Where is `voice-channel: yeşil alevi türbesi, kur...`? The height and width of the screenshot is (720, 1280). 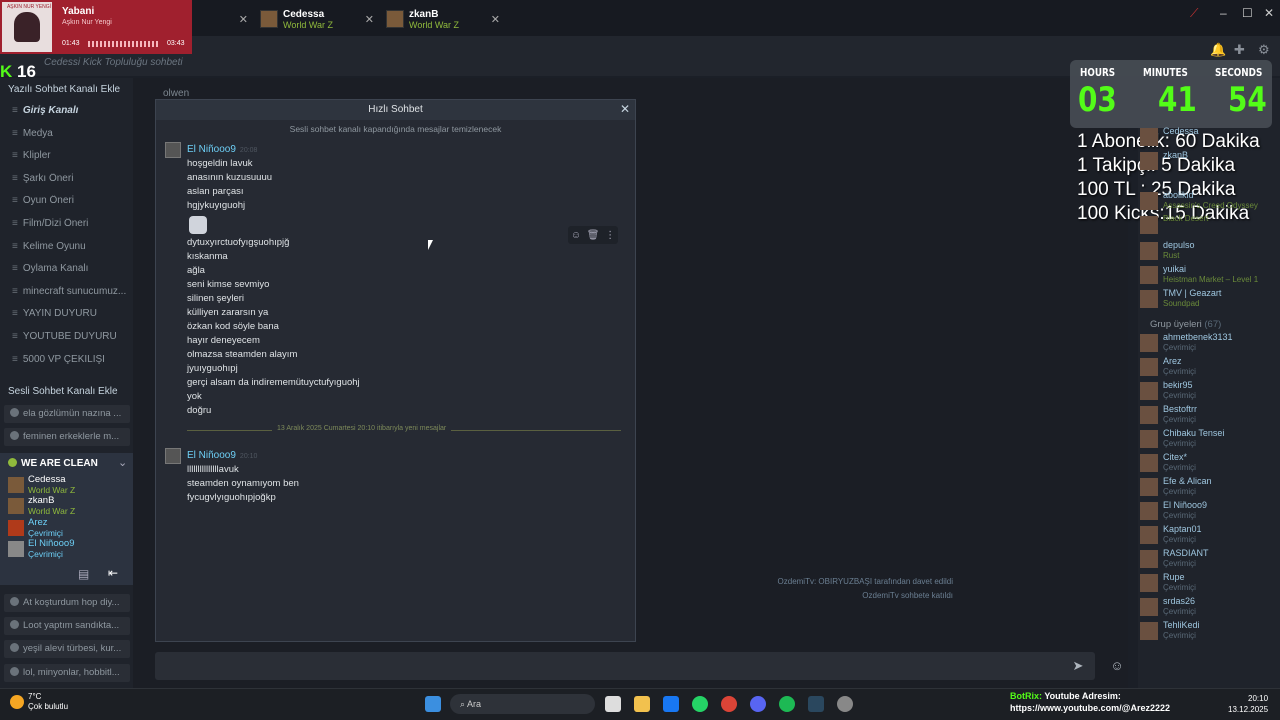 voice-channel: yeşil alevi türbesi, kur... is located at coordinates (67, 649).